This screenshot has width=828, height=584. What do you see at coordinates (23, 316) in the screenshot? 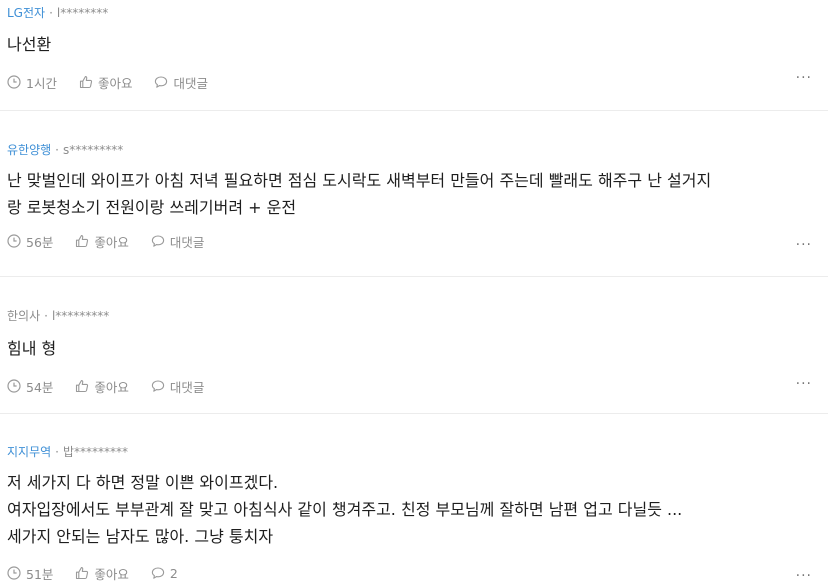
I see `company-name: 한의사` at bounding box center [23, 316].